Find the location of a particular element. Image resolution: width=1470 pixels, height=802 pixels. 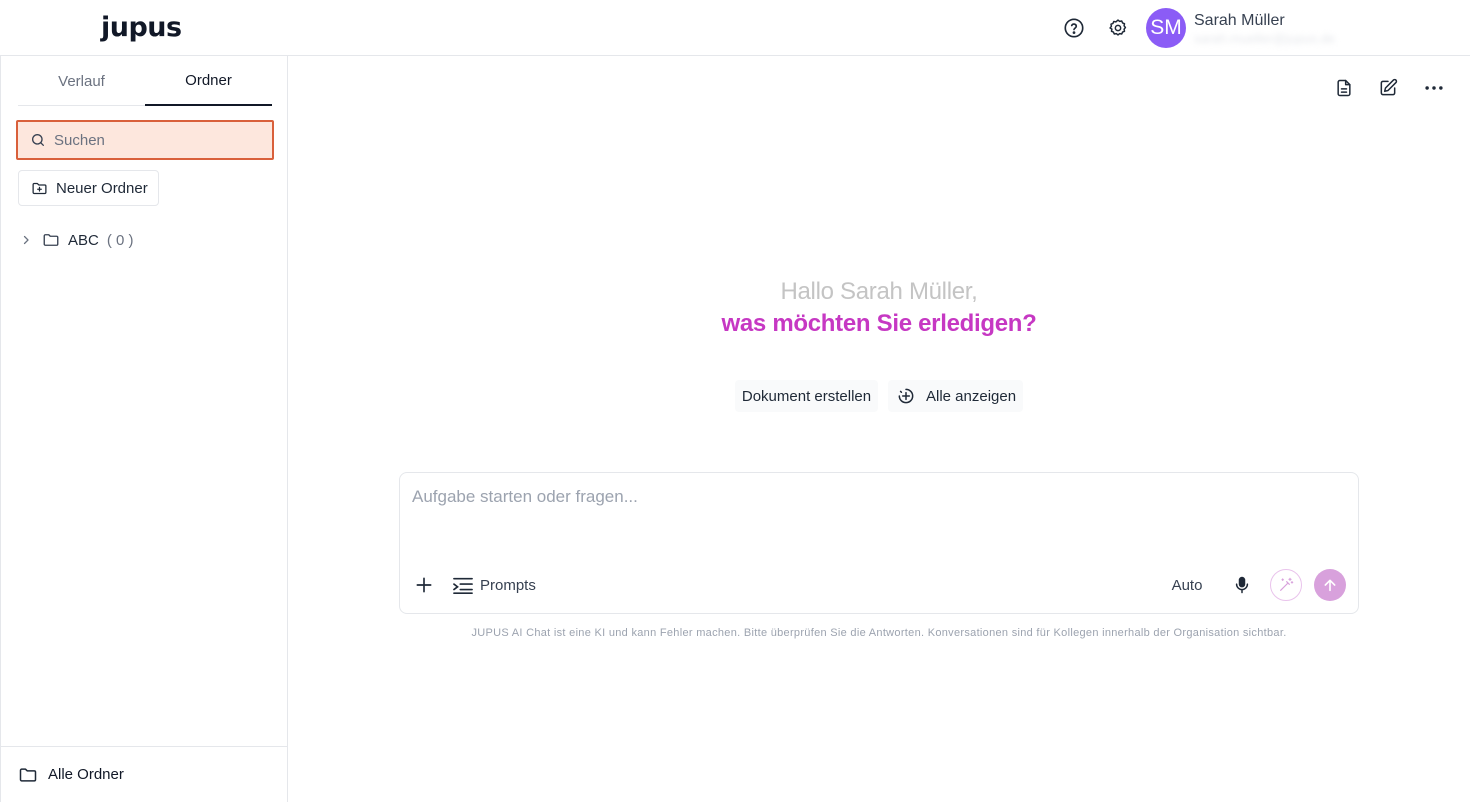

search-icon is located at coordinates (38, 140).